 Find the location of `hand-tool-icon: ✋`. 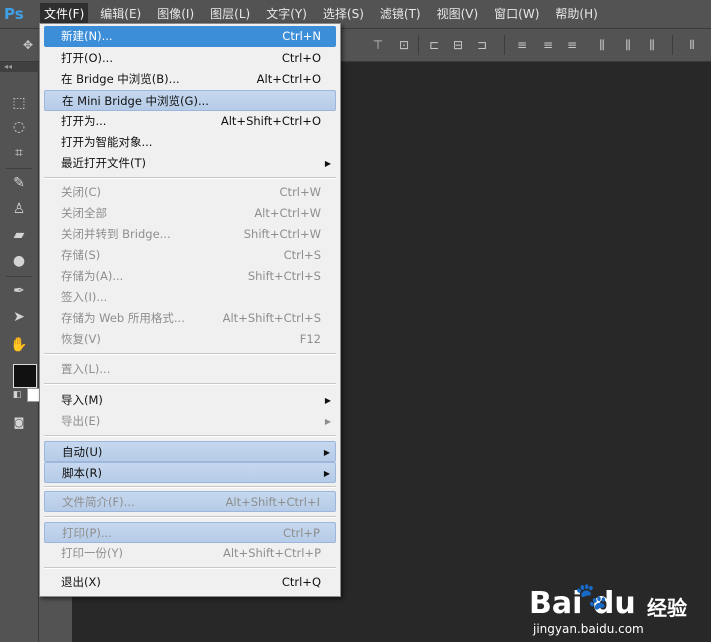

hand-tool-icon: ✋ is located at coordinates (19, 345).